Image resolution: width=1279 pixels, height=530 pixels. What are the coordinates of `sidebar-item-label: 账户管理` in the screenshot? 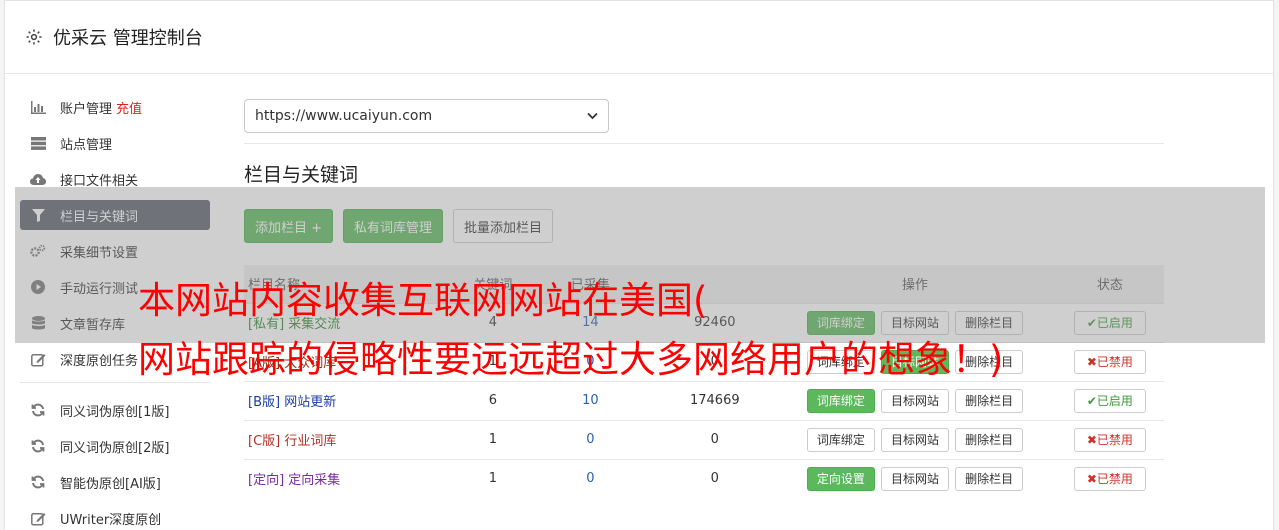 It's located at (86, 109).